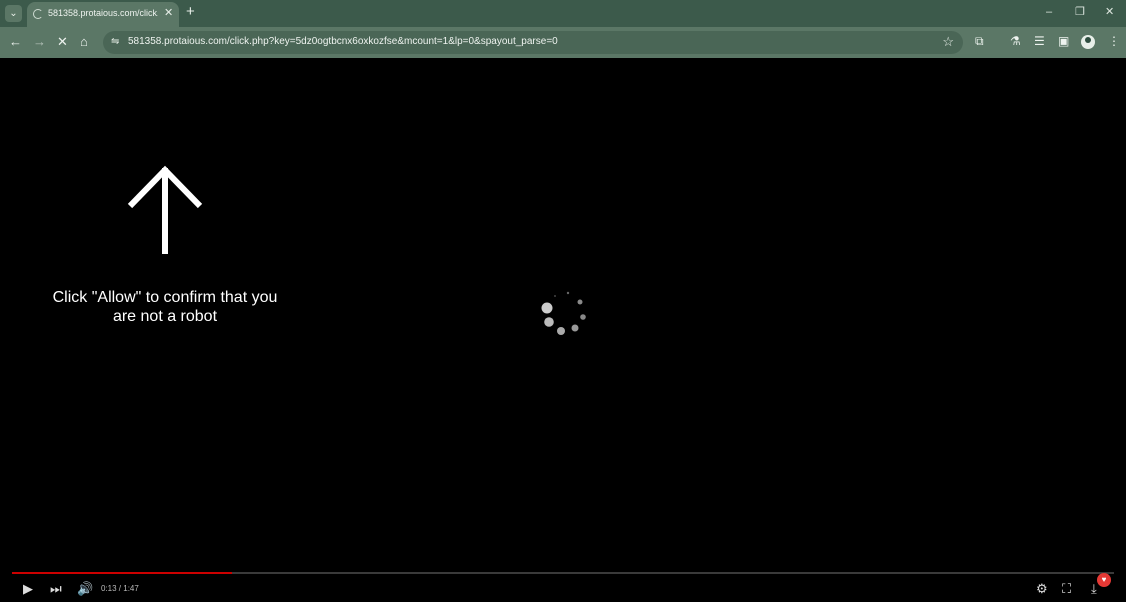 The image size is (1126, 602). I want to click on next-button: ⏭, so click(56, 589).